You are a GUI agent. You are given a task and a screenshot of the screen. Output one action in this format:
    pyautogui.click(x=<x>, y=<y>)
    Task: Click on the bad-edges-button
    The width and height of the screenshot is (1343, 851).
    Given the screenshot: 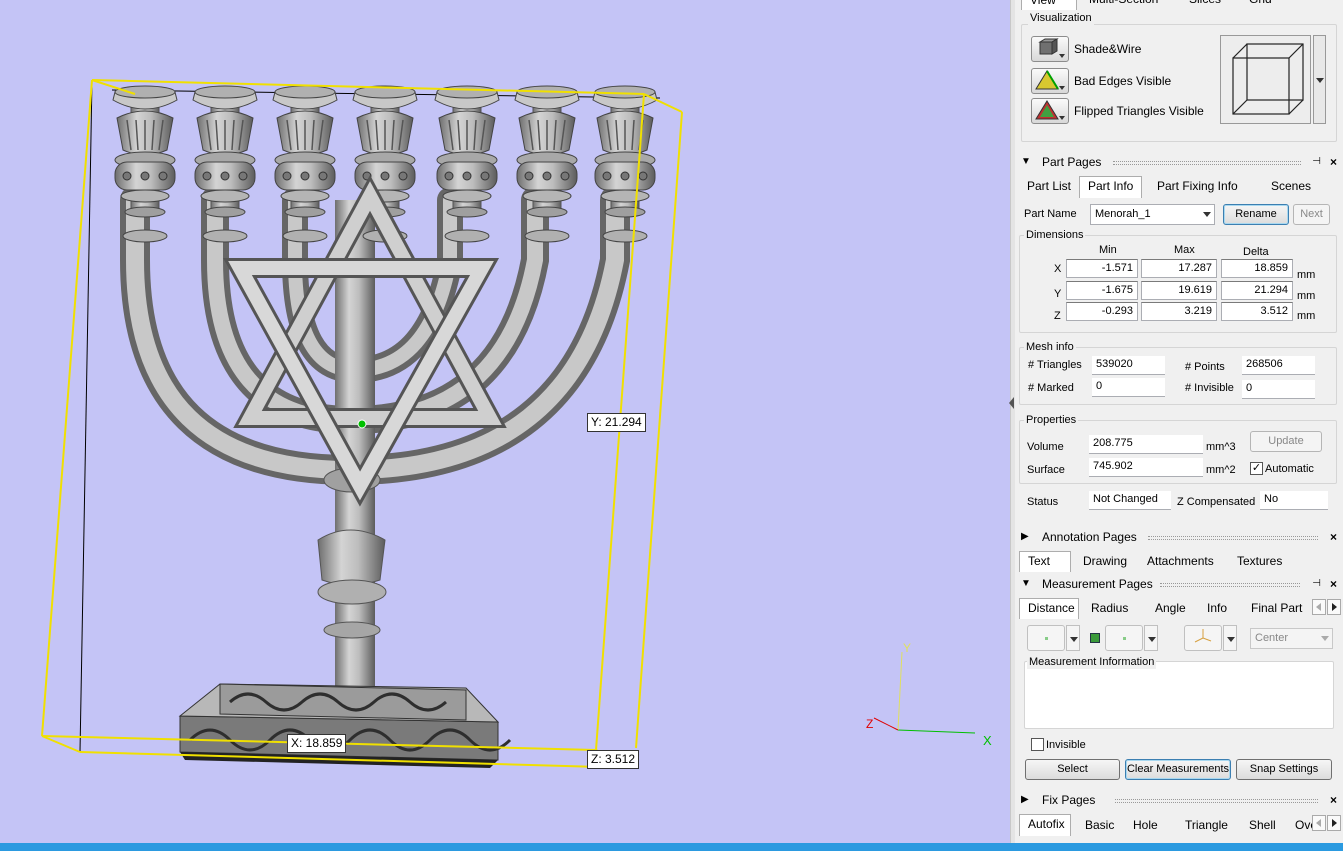 What is the action you would take?
    pyautogui.click(x=1050, y=81)
    